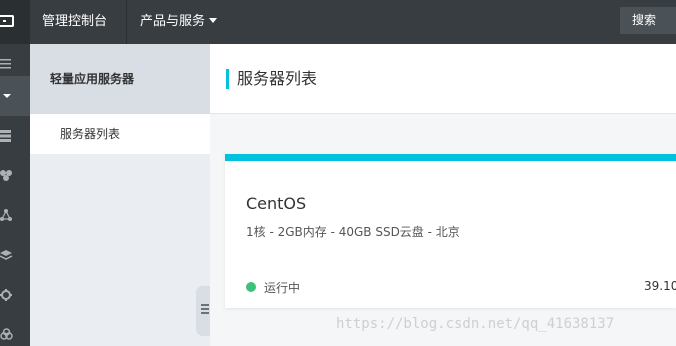 The height and width of the screenshot is (346, 676). What do you see at coordinates (6, 175) in the screenshot?
I see `cubes-icon` at bounding box center [6, 175].